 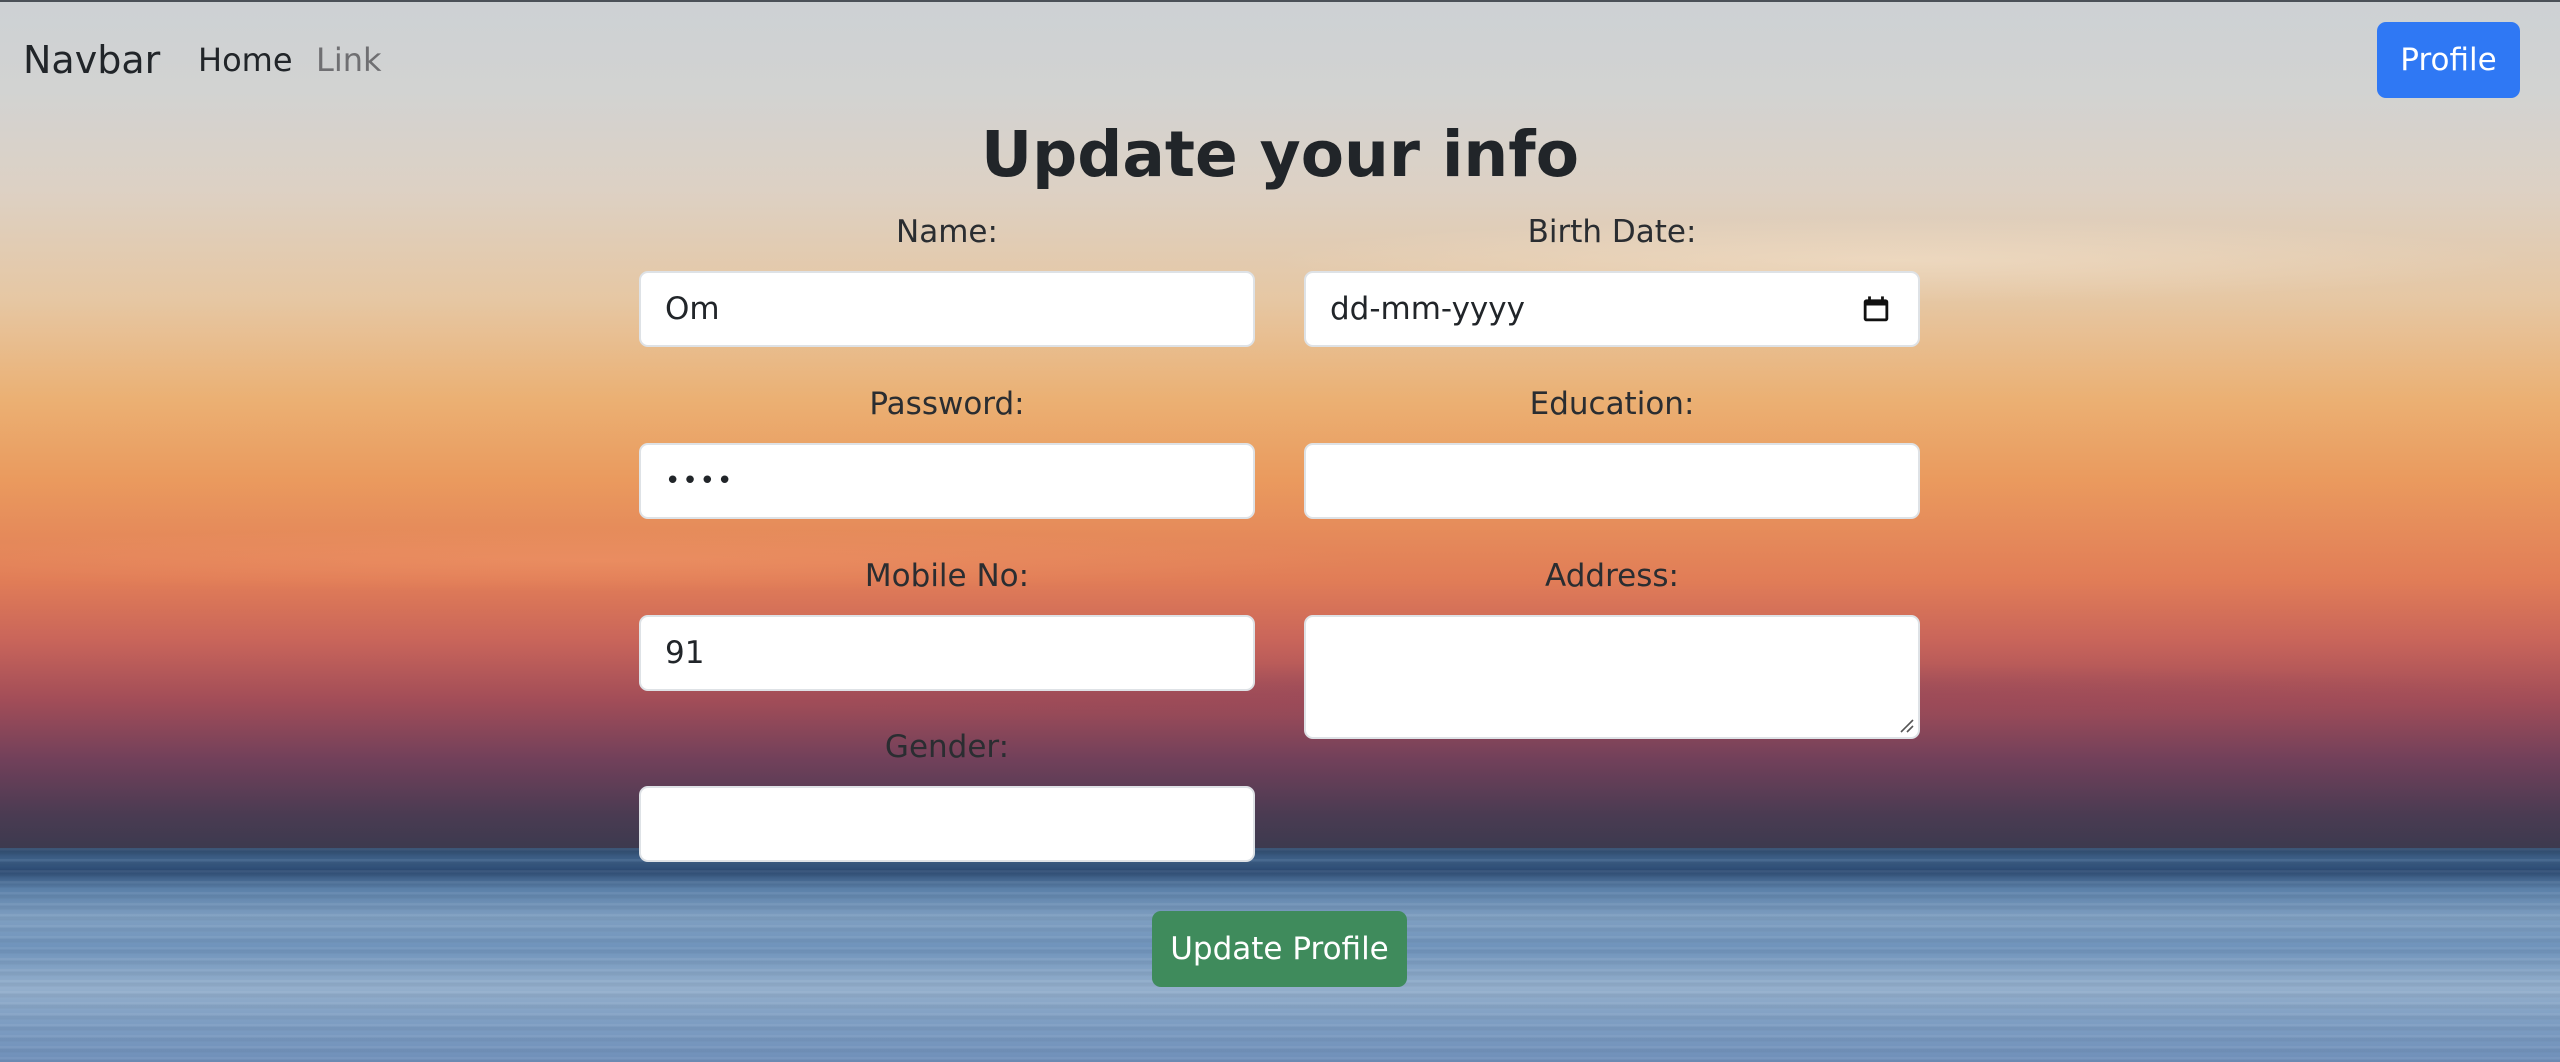 What do you see at coordinates (1612, 404) in the screenshot?
I see `education-label: Education:` at bounding box center [1612, 404].